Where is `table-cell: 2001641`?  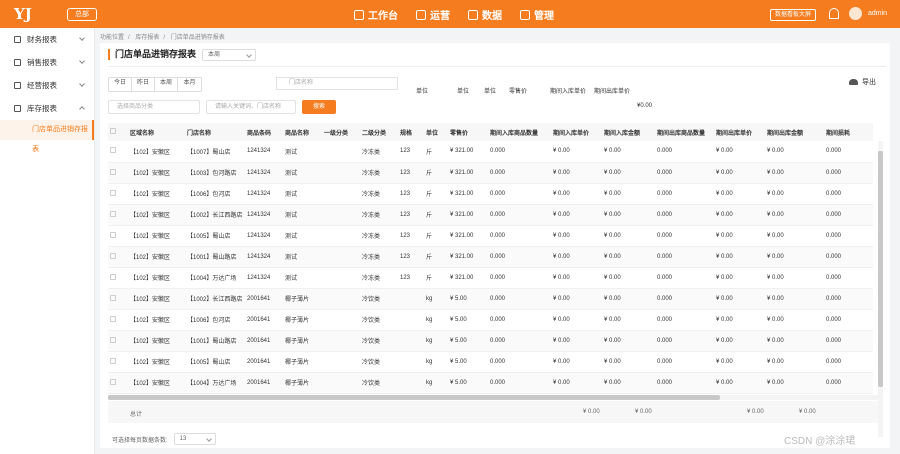
table-cell: 2001641 is located at coordinates (259, 361).